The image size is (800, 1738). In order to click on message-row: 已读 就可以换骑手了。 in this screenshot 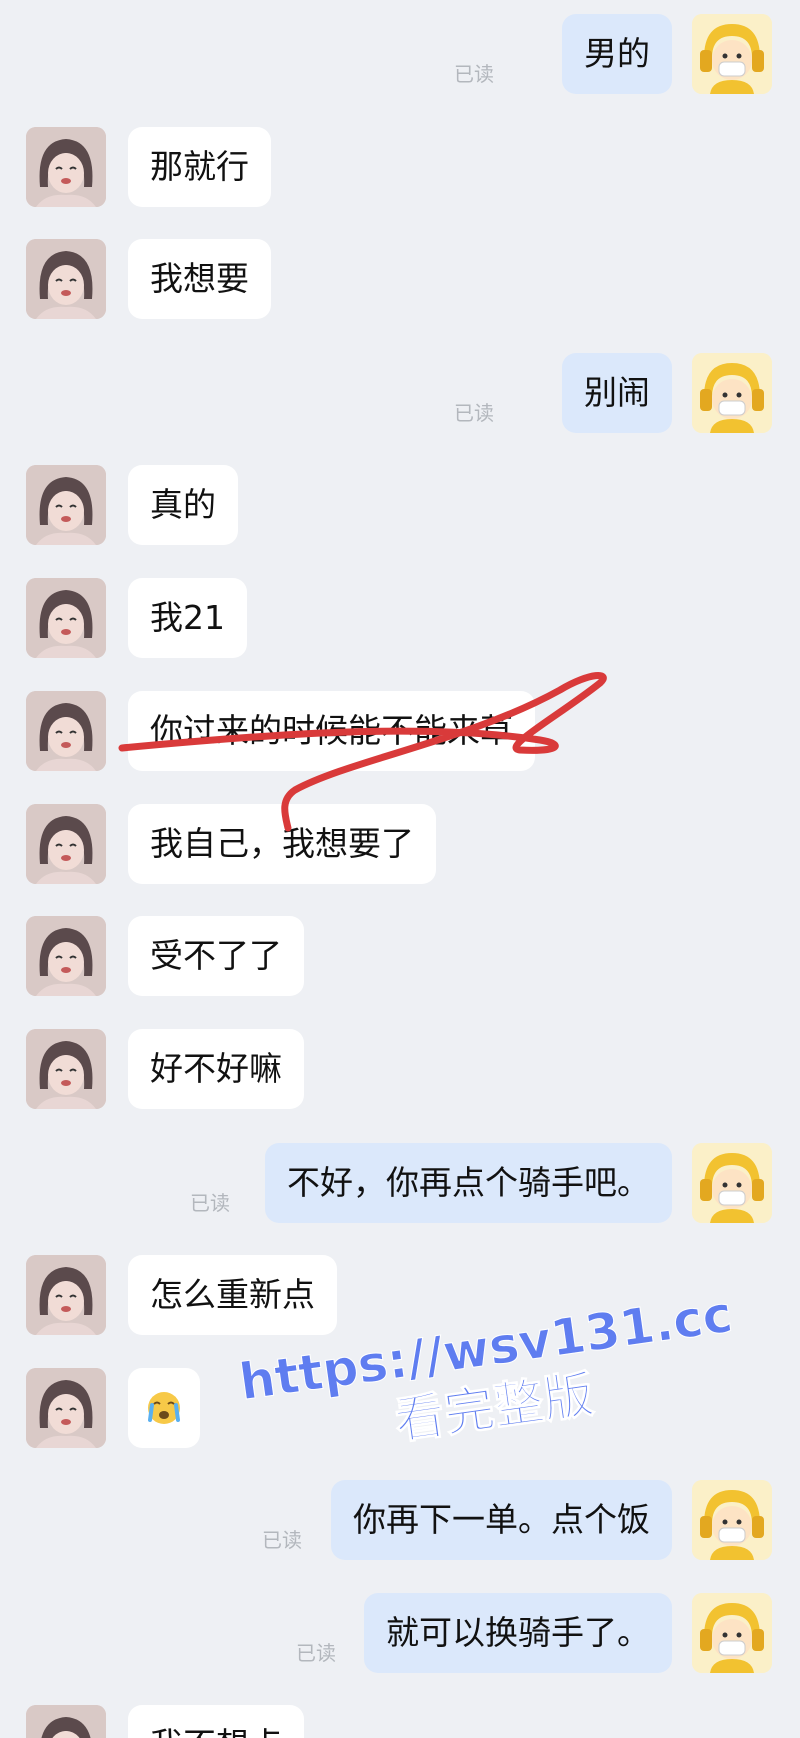, I will do `click(400, 1633)`.